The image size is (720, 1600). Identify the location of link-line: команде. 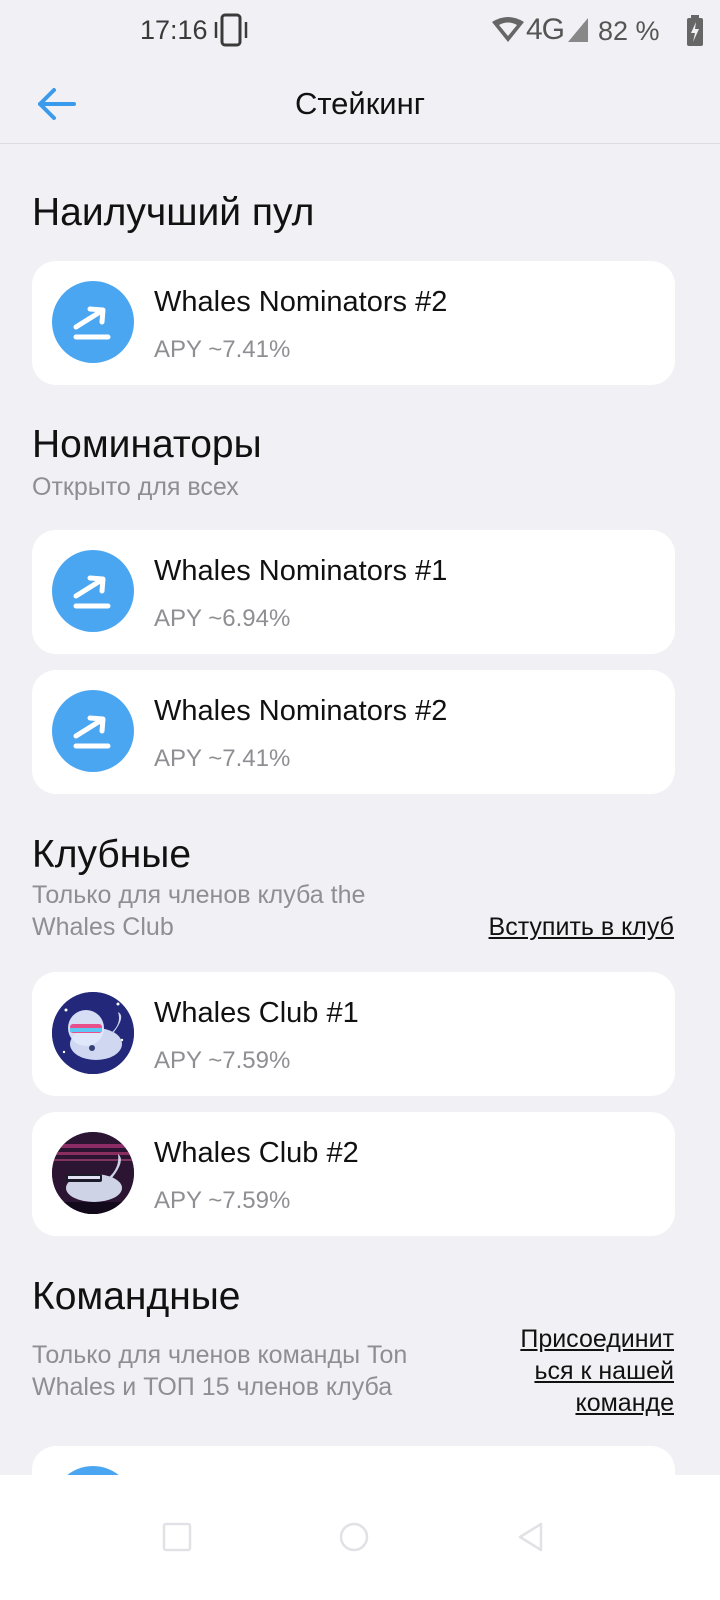
(624, 1403).